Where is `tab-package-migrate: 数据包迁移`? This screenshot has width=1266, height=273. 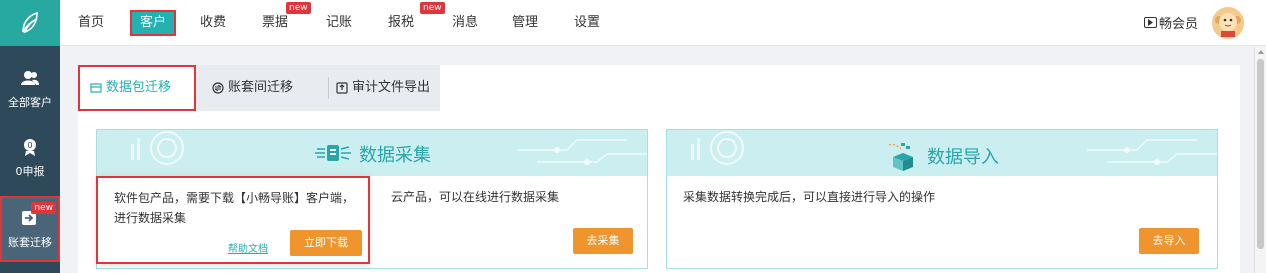 tab-package-migrate: 数据包迁移 is located at coordinates (137, 88).